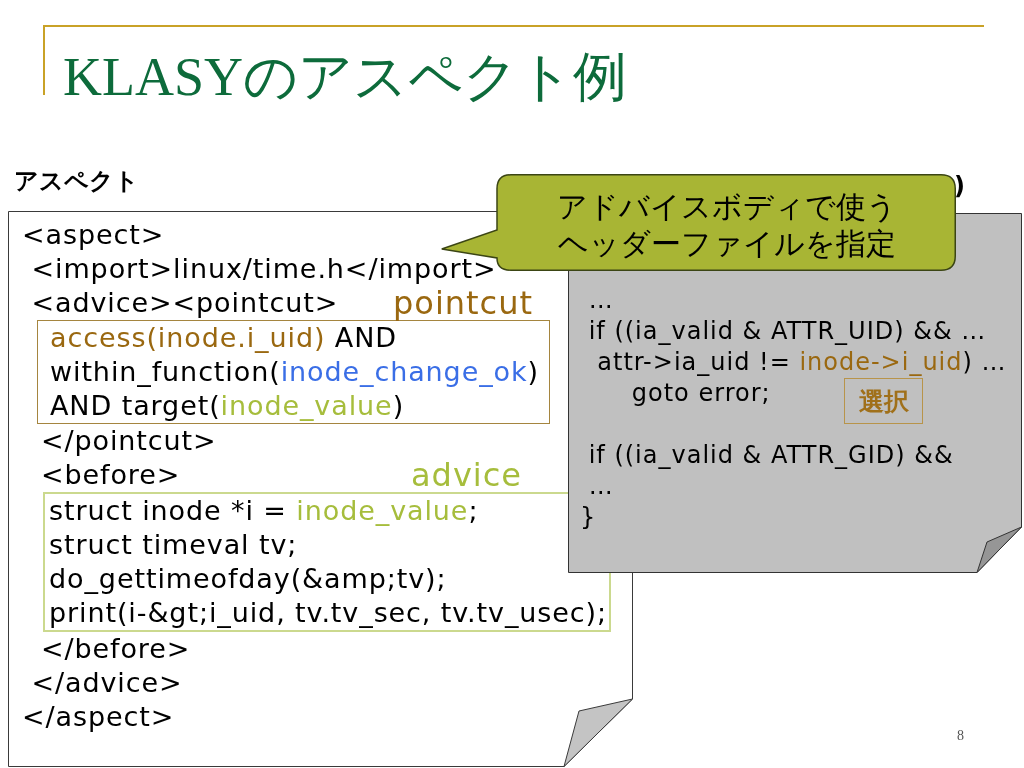 The height and width of the screenshot is (768, 1024). I want to click on code-line: if ((ia_valid & ATTR_GID) &&, so click(770, 455).